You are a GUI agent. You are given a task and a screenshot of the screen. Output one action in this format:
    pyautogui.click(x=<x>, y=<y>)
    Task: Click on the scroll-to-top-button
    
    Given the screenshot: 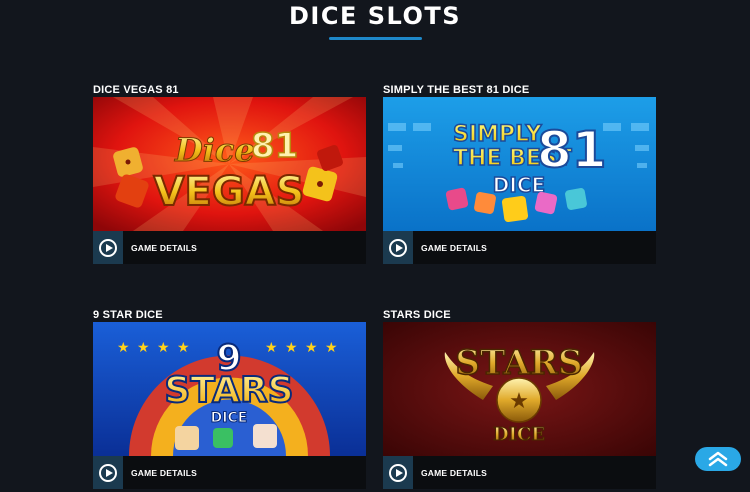 What is the action you would take?
    pyautogui.click(x=718, y=459)
    